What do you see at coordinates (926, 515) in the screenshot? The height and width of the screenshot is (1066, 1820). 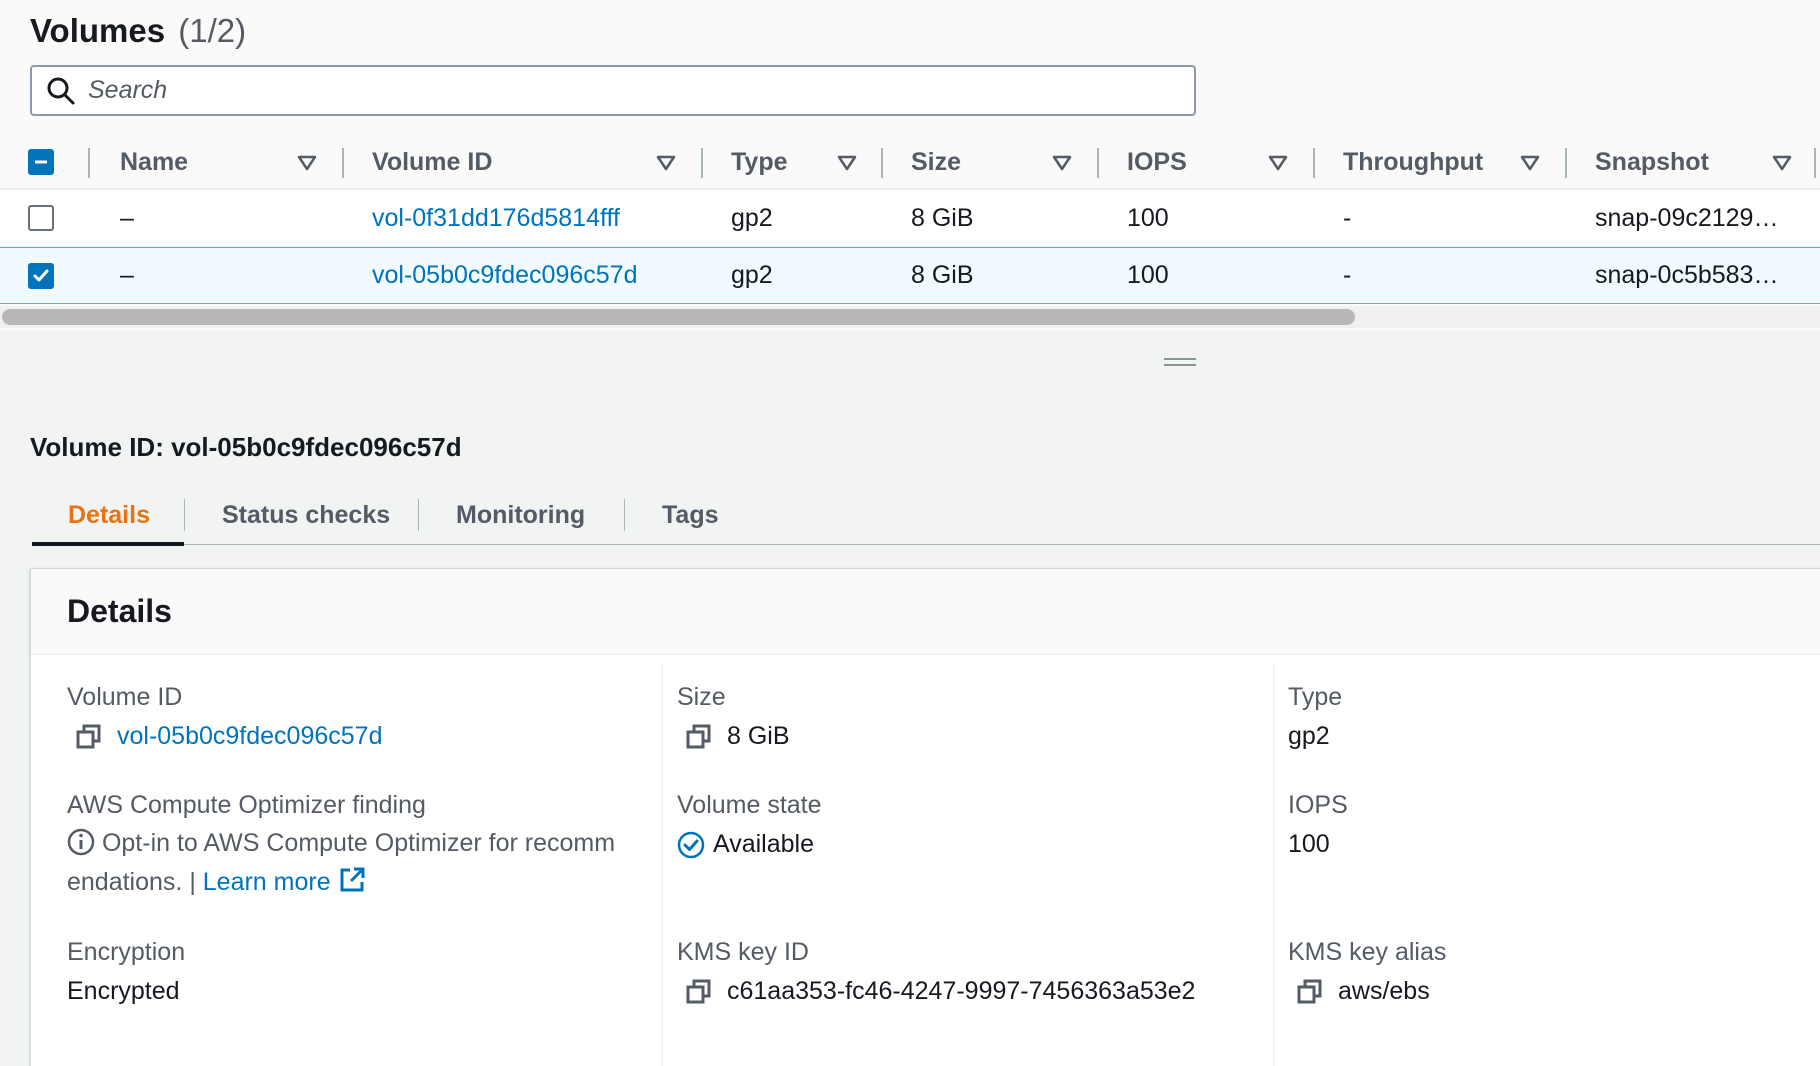 I see `detail-tabs: Details Status checks Monitoring Tags` at bounding box center [926, 515].